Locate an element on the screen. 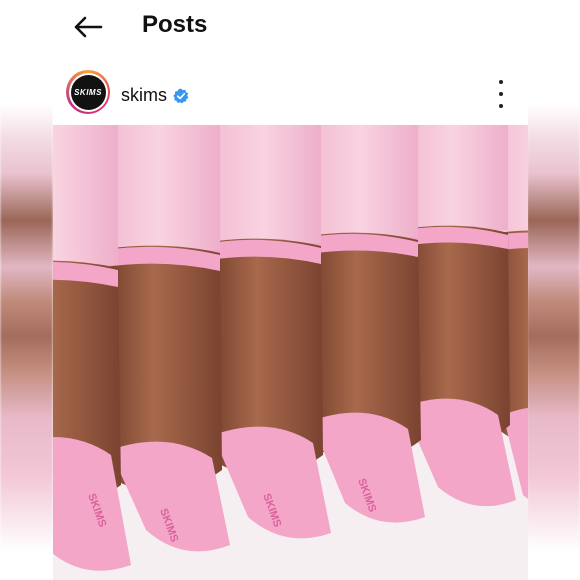  right-blur-background is located at coordinates (553, 290).